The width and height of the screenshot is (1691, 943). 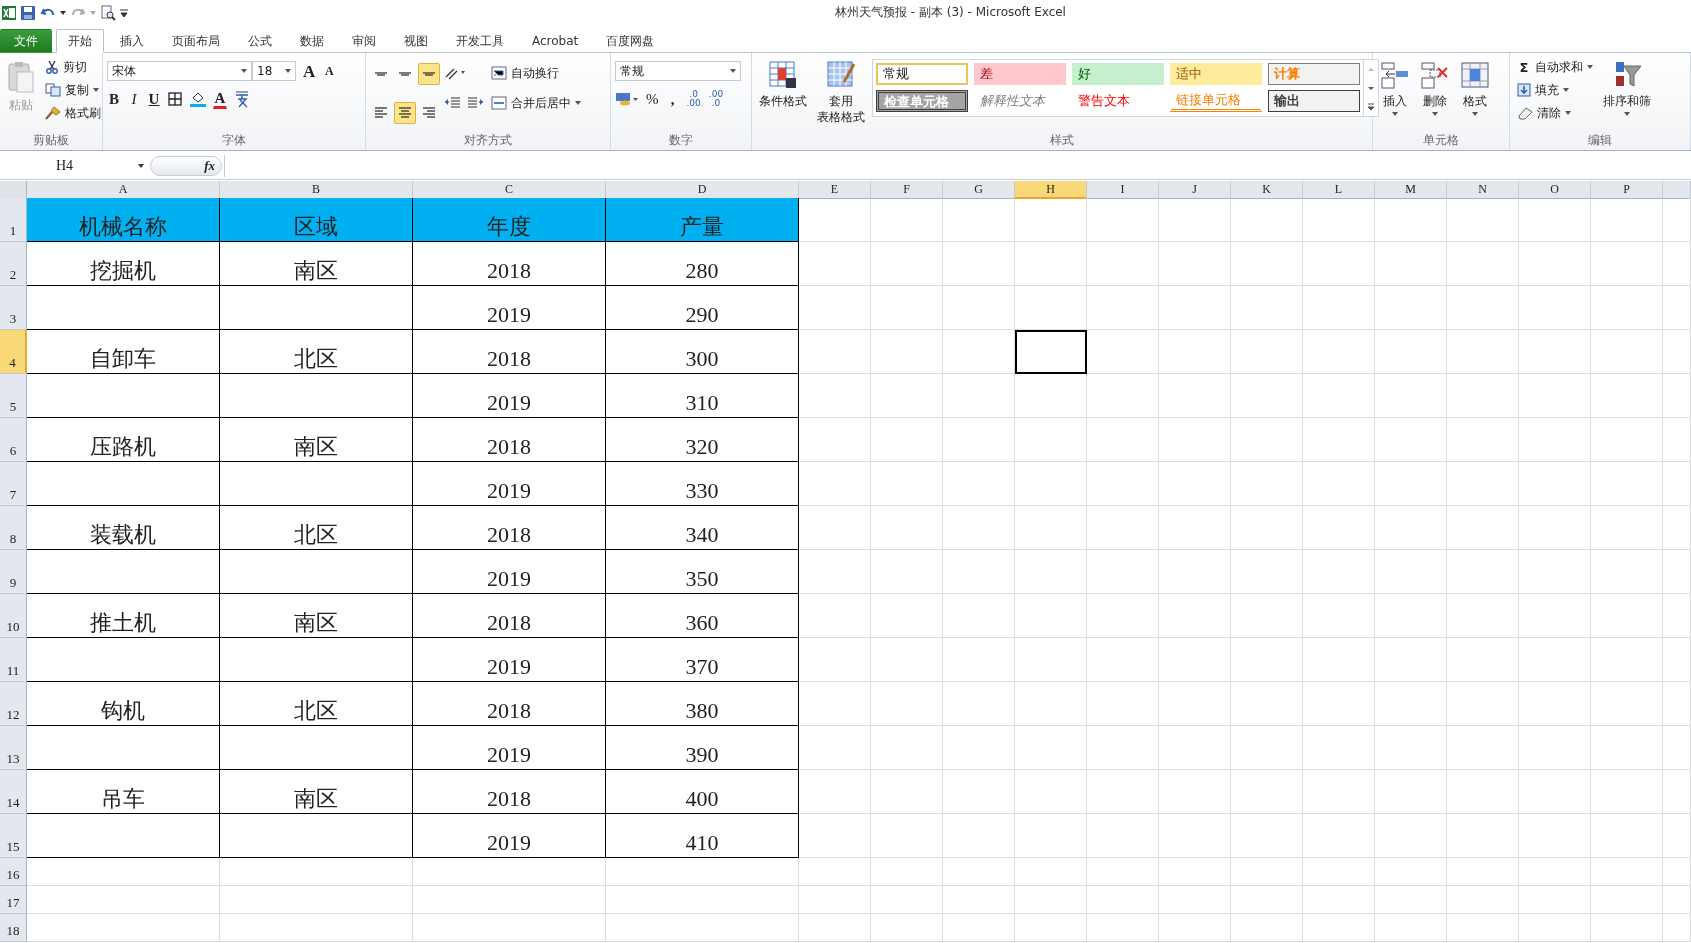 I want to click on borders-icon, so click(x=175, y=99).